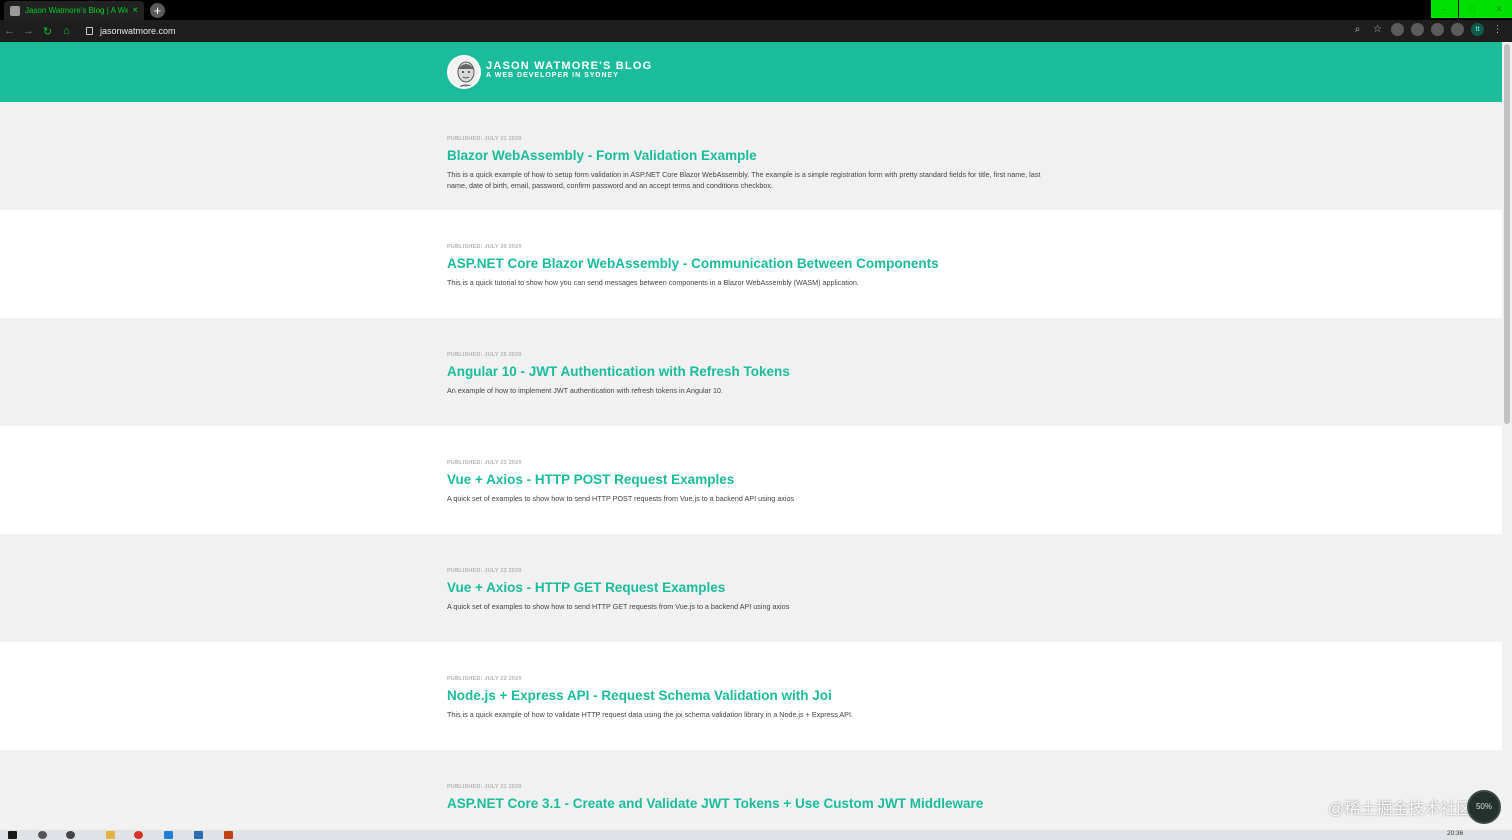  I want to click on maximize-icon: □, so click(1472, 9).